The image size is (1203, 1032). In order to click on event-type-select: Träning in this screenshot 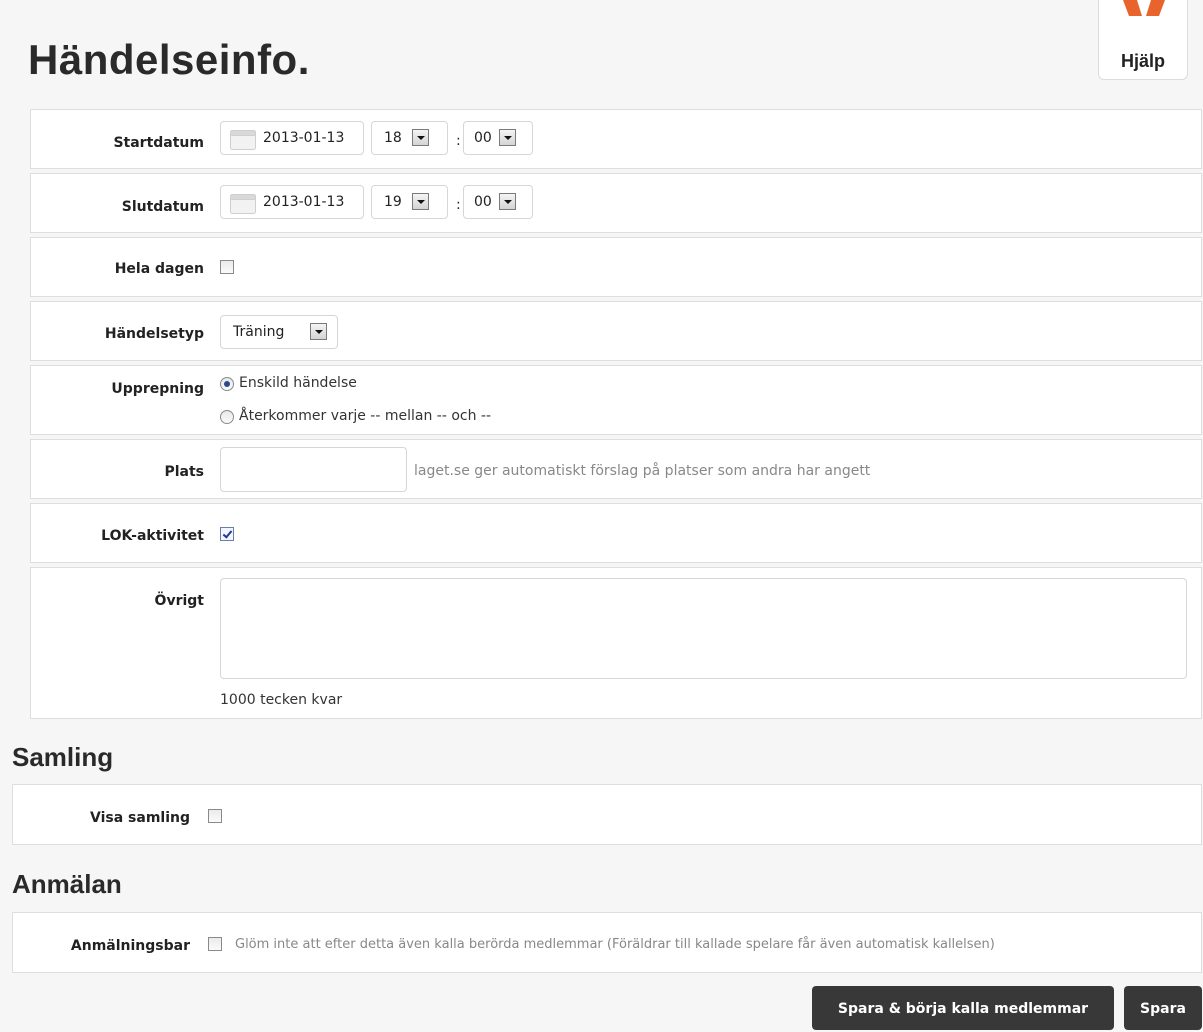, I will do `click(279, 332)`.